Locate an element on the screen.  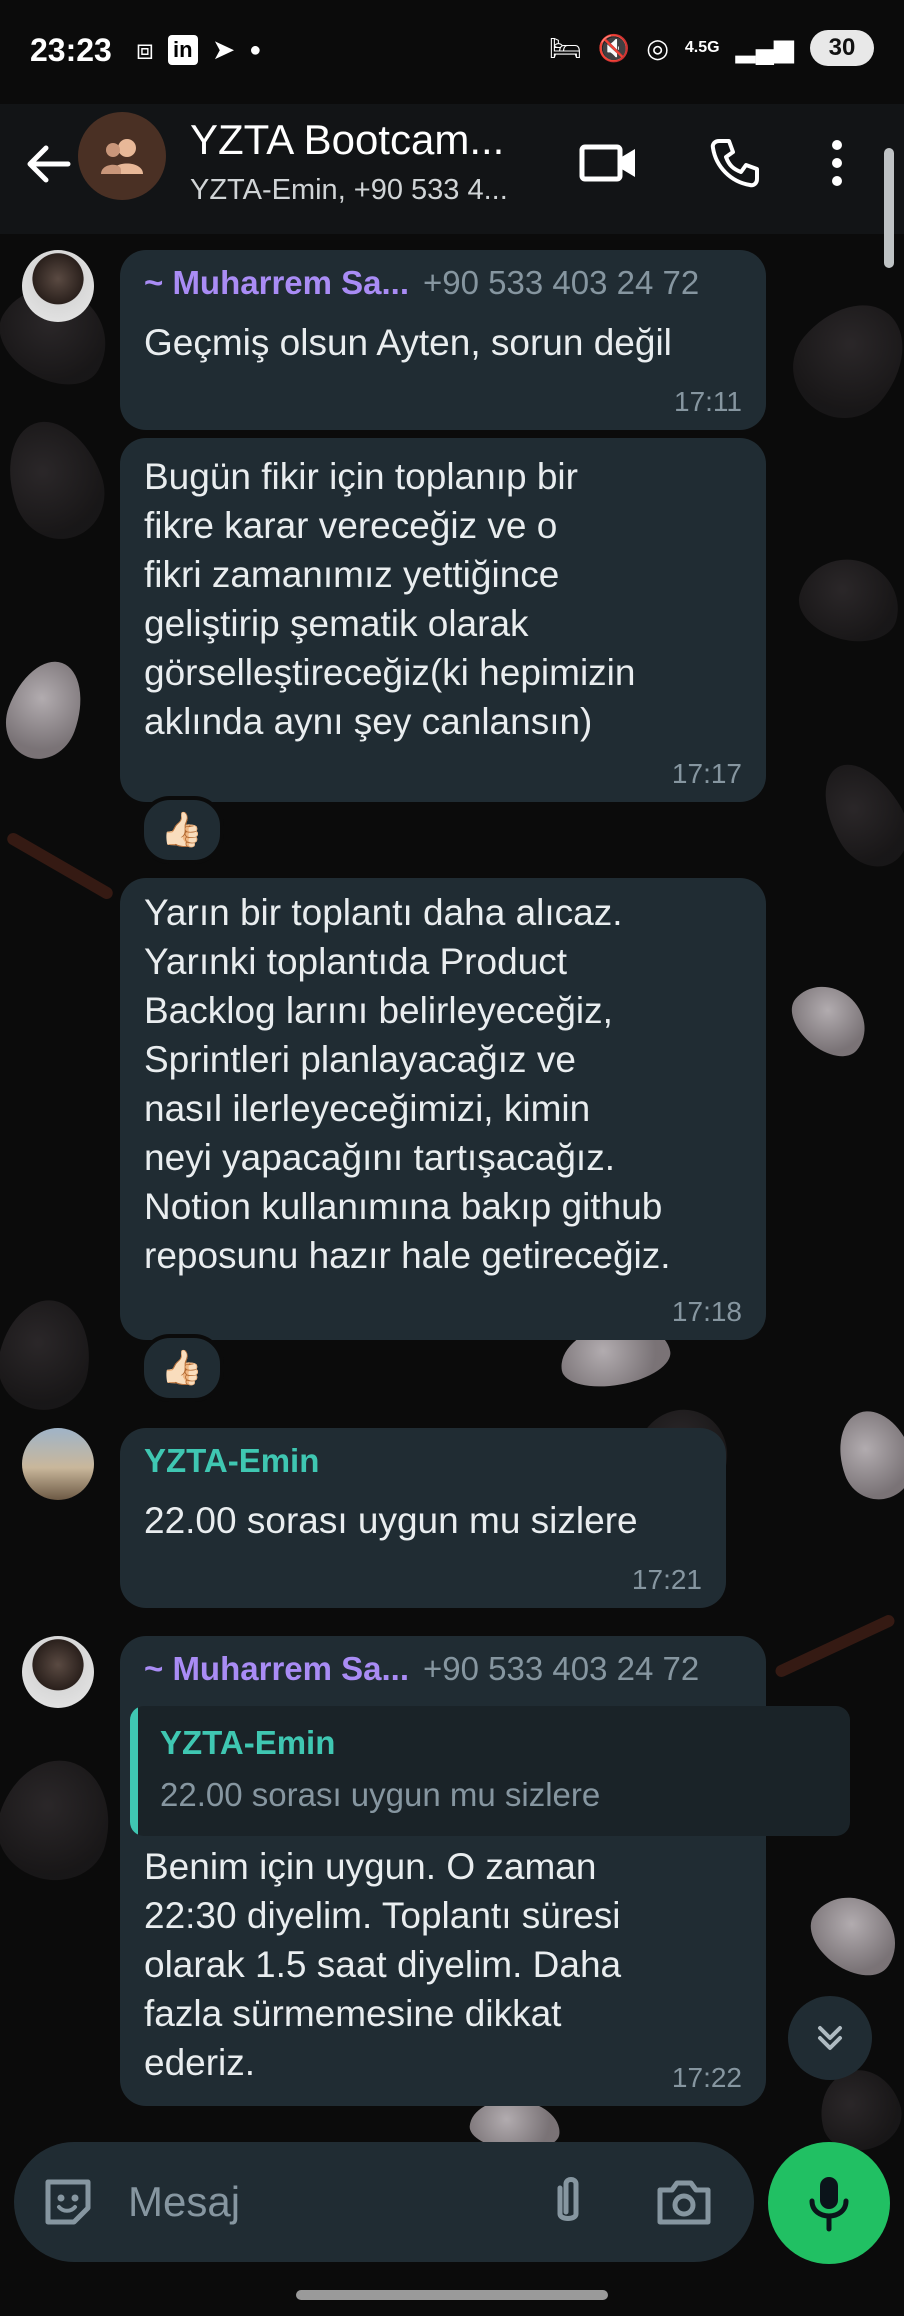
home-indicator is located at coordinates (452, 2295).